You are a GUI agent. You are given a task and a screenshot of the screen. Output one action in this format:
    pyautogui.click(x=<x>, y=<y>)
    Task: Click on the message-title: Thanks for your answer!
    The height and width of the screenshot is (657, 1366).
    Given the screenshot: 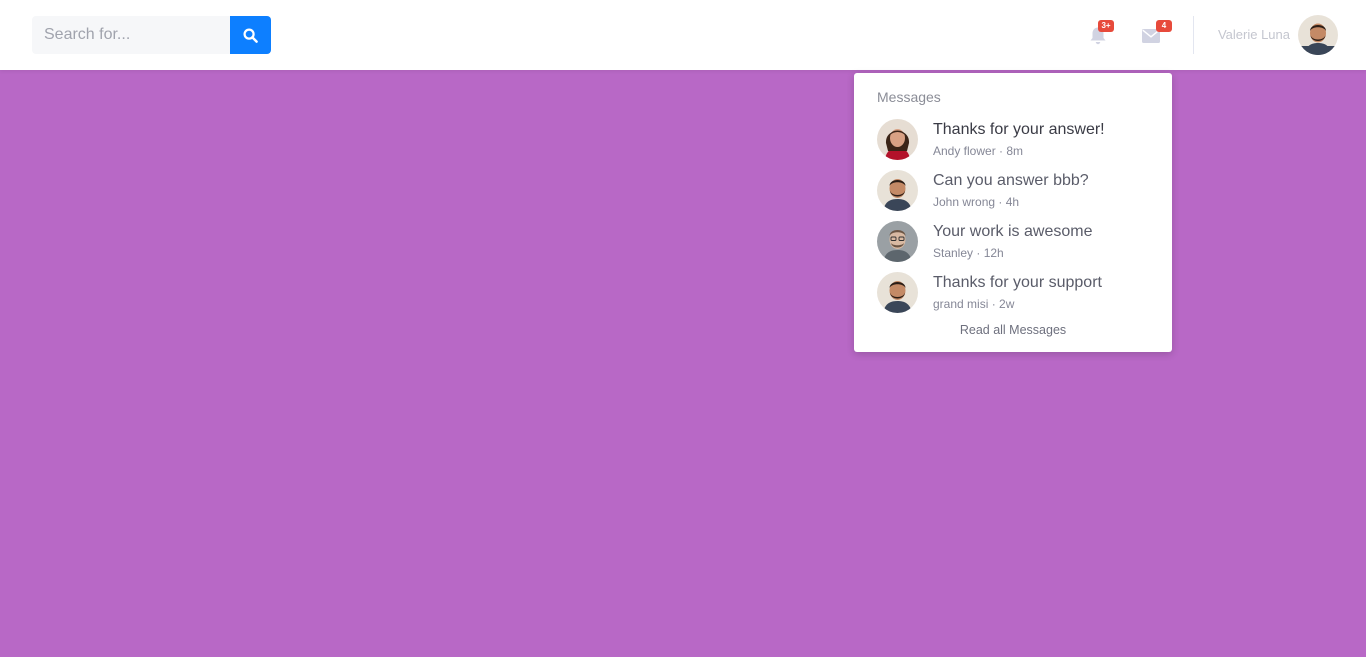 What is the action you would take?
    pyautogui.click(x=1019, y=129)
    